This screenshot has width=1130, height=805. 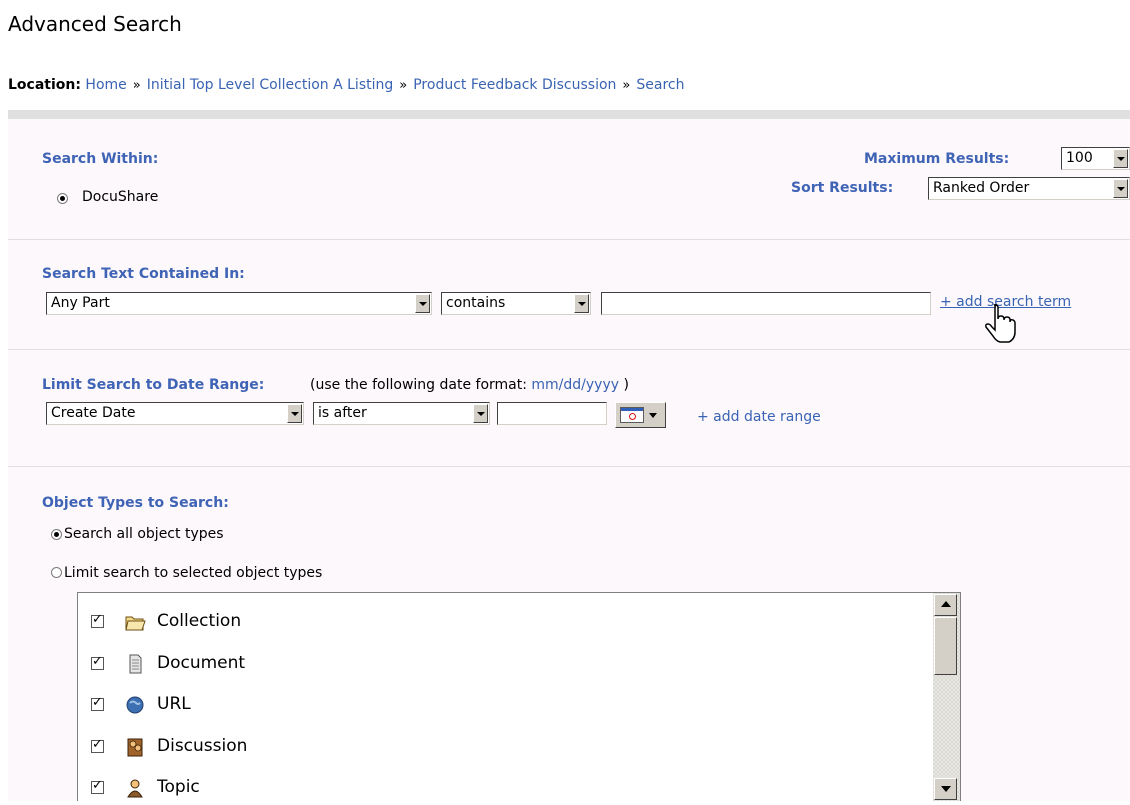 I want to click on sort-results-select: Ranked Order, so click(x=1029, y=188).